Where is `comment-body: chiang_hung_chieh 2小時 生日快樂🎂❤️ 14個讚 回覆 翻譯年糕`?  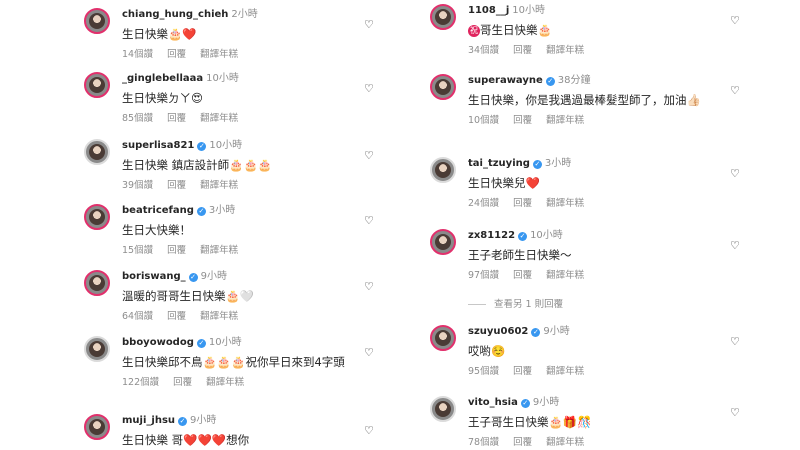 comment-body: chiang_hung_chieh 2小時 生日快樂🎂❤️ 14個讚 回覆 翻譯年糕 is located at coordinates (237, 34).